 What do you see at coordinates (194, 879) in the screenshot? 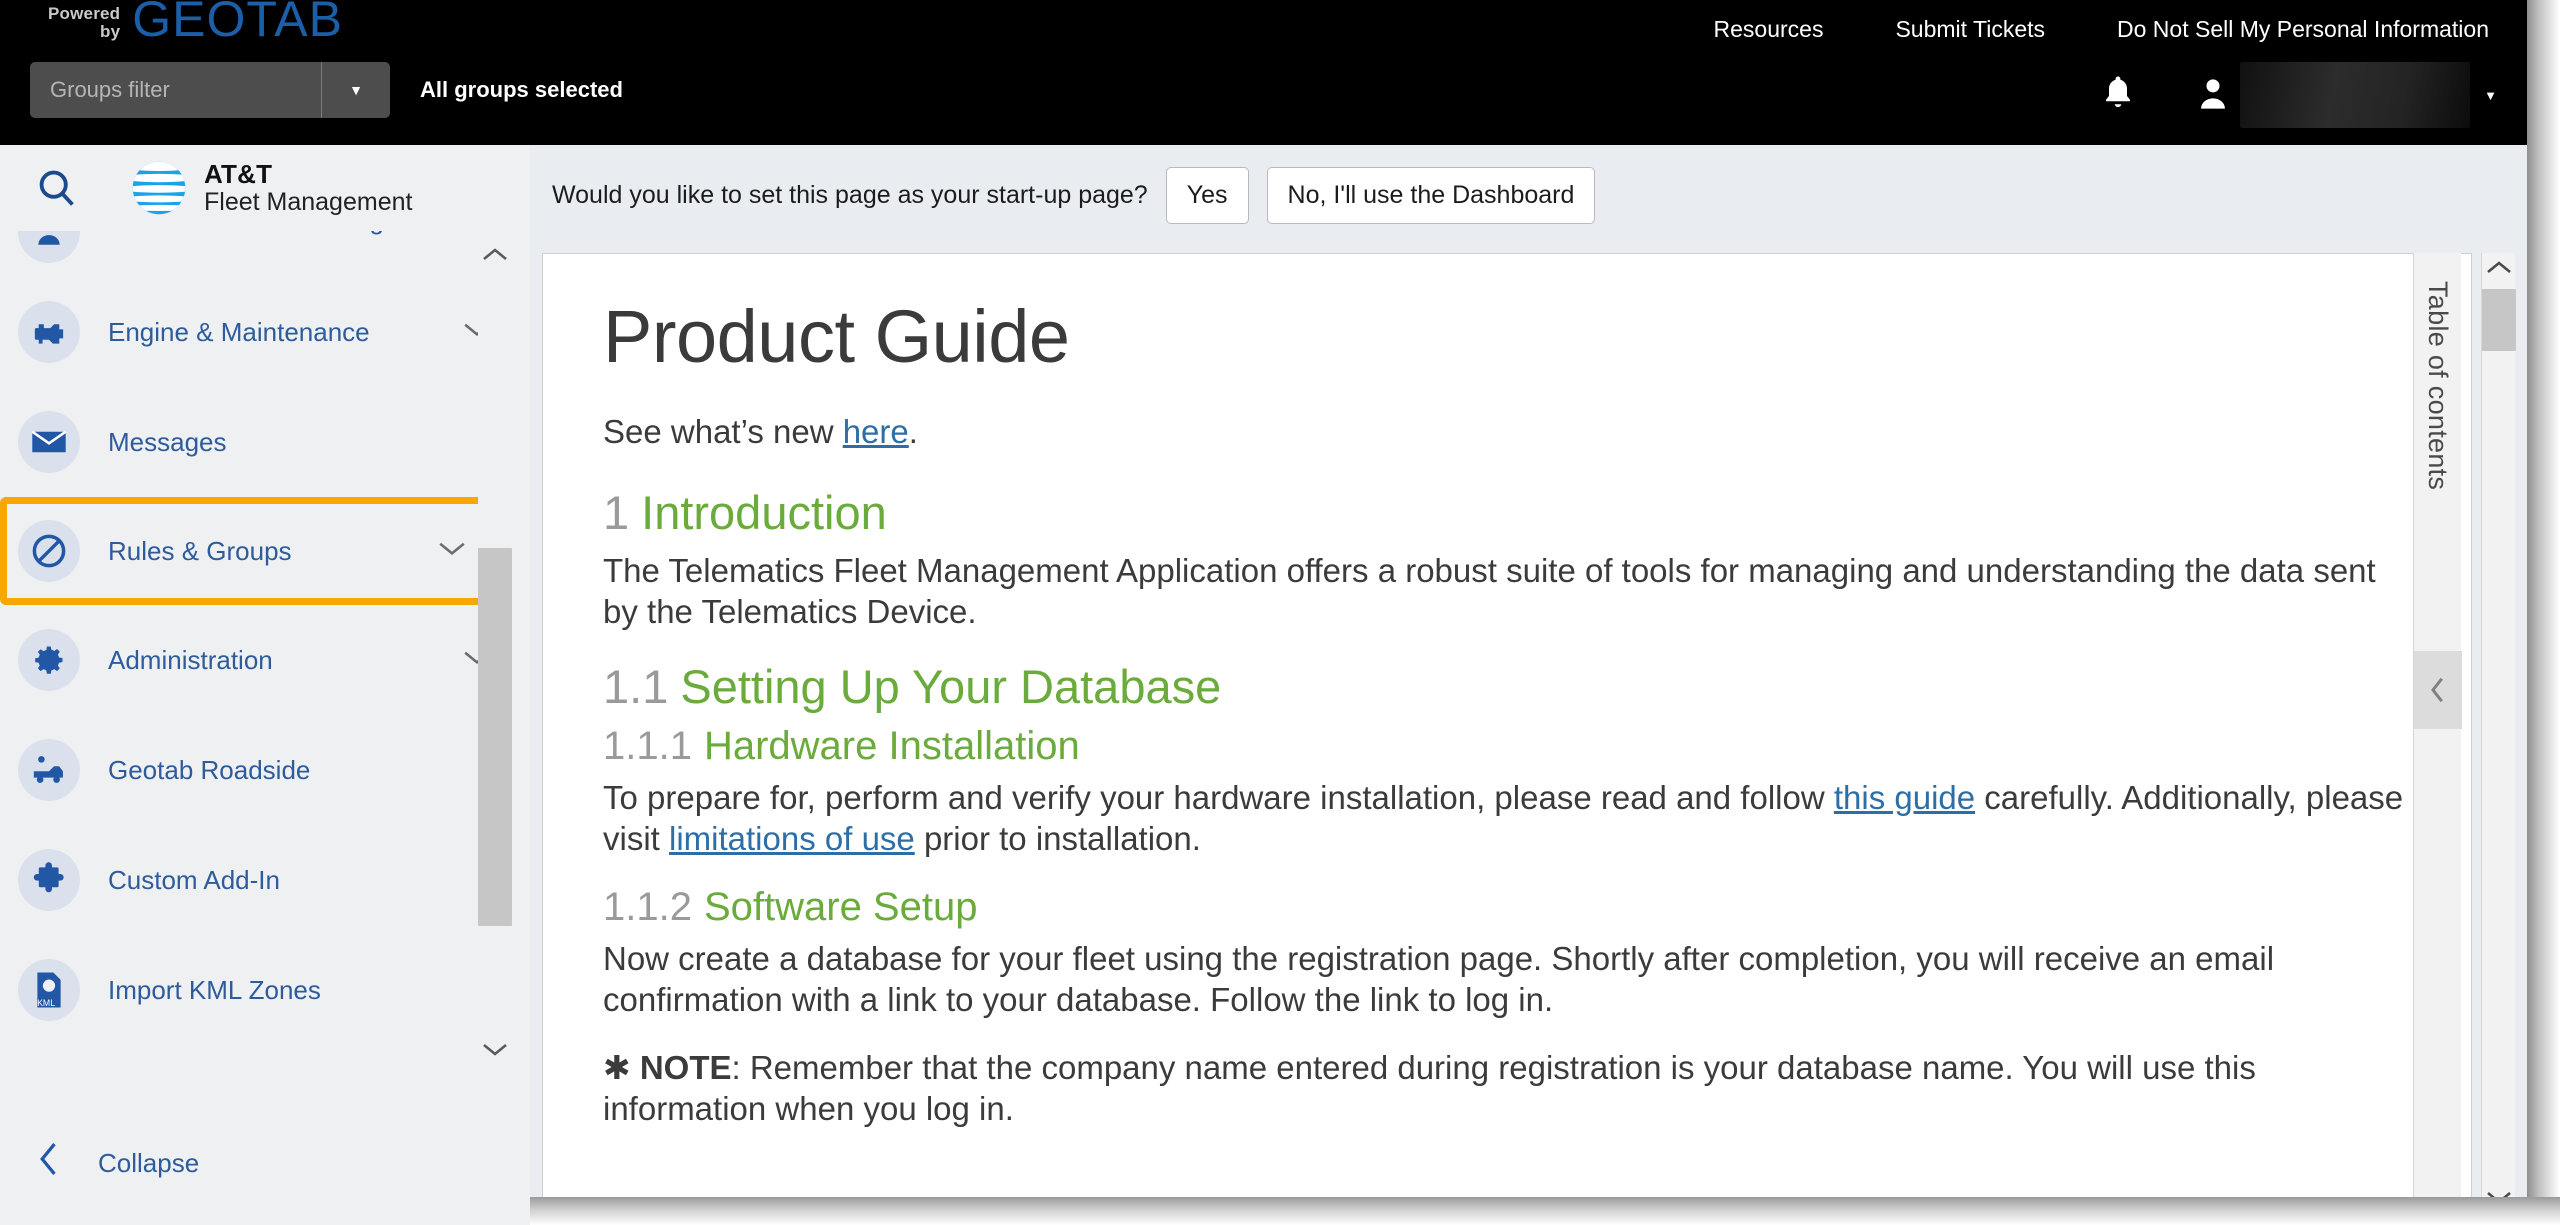
I see `sidebar-item-label: Custom Add-In` at bounding box center [194, 879].